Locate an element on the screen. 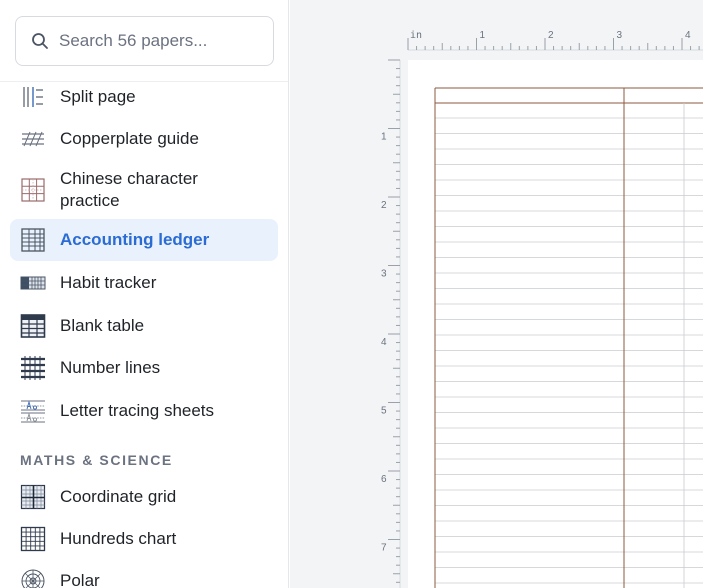  table-icon is located at coordinates (33, 326).